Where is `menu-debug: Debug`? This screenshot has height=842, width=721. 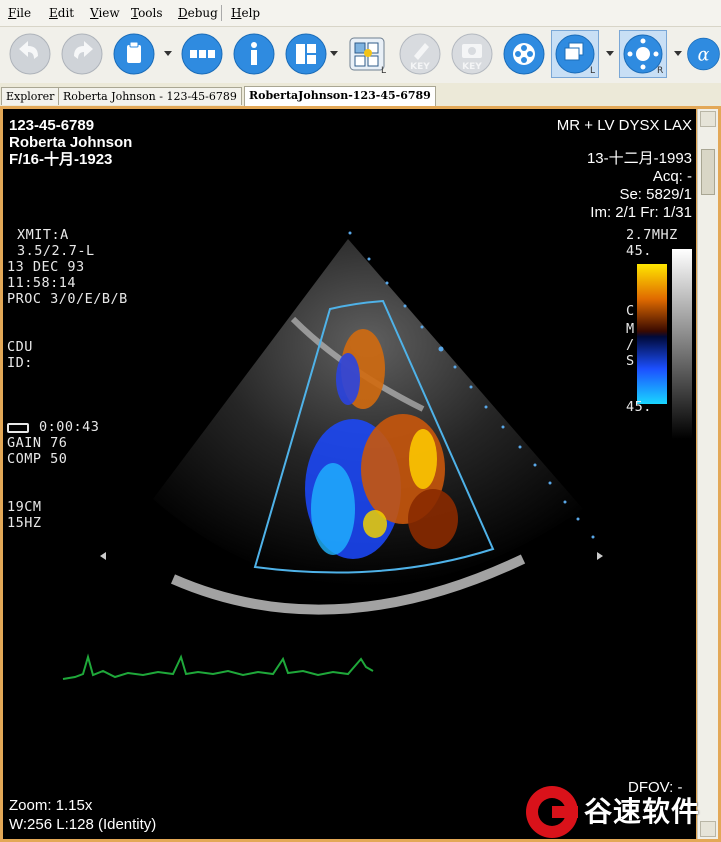
menu-debug: Debug is located at coordinates (198, 13).